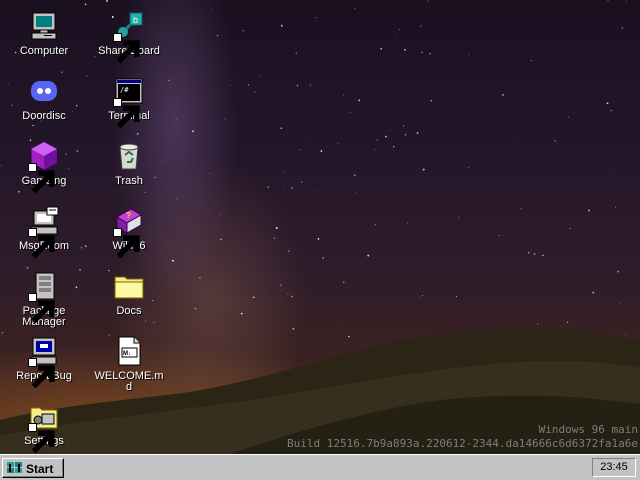  I want to click on desktop-icon-share-board: b Share Board, so click(129, 39).